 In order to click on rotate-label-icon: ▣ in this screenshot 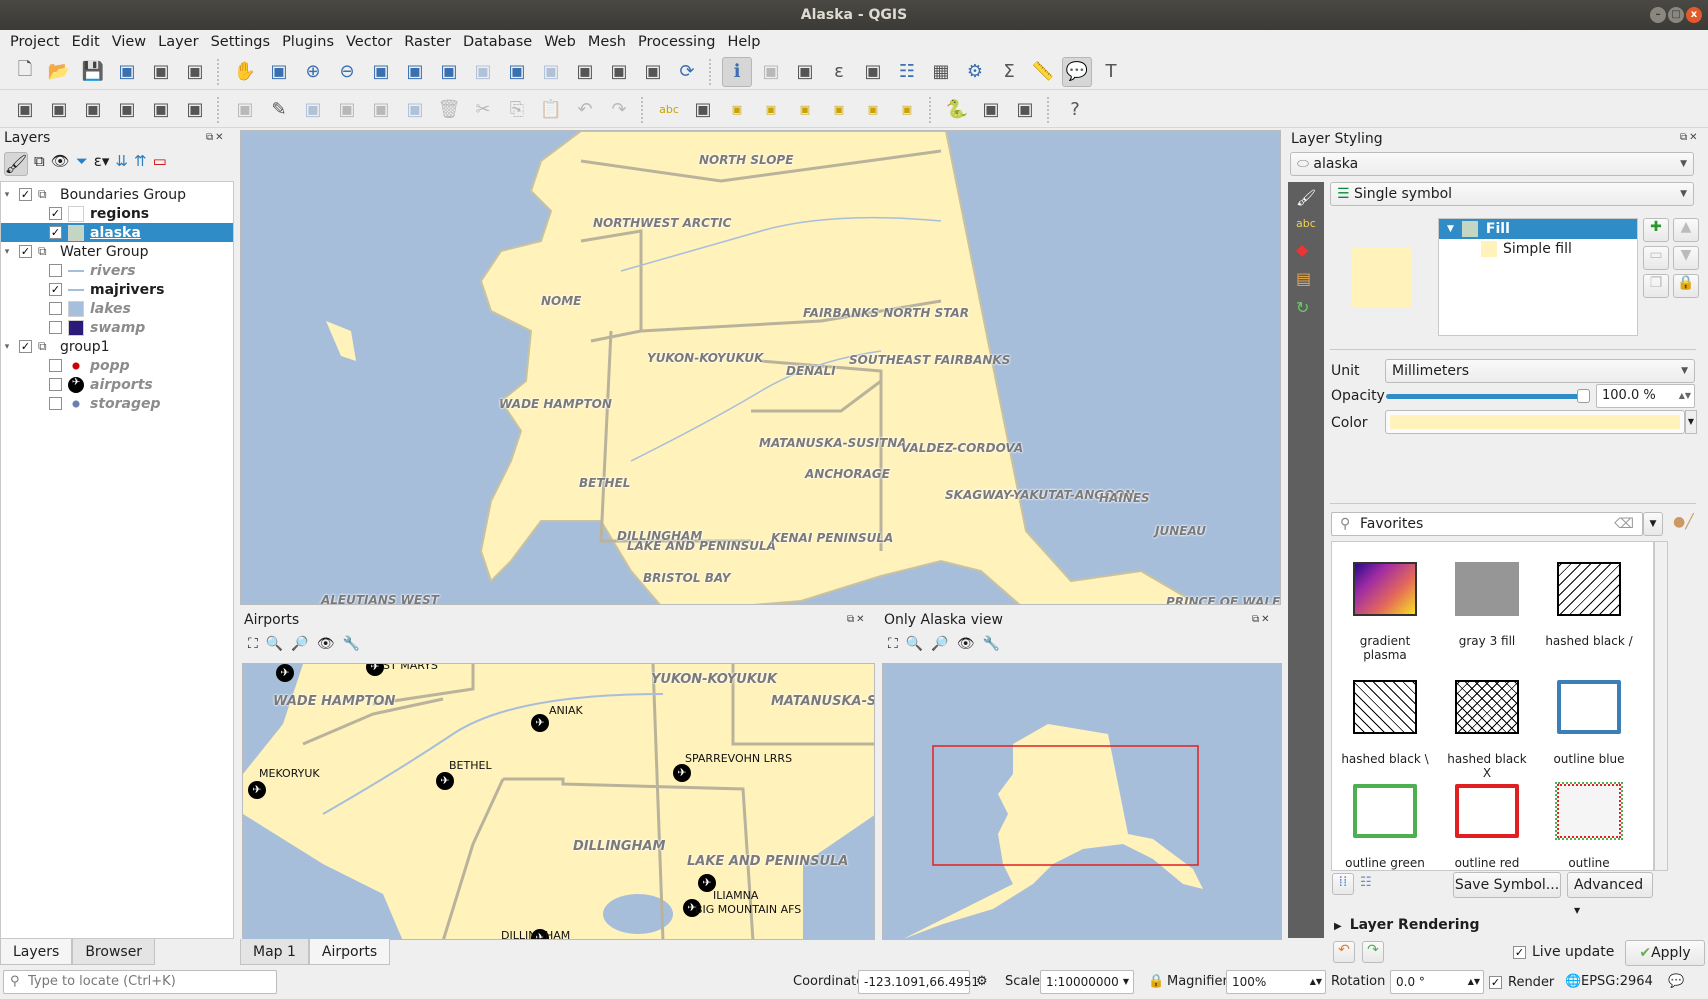, I will do `click(873, 110)`.